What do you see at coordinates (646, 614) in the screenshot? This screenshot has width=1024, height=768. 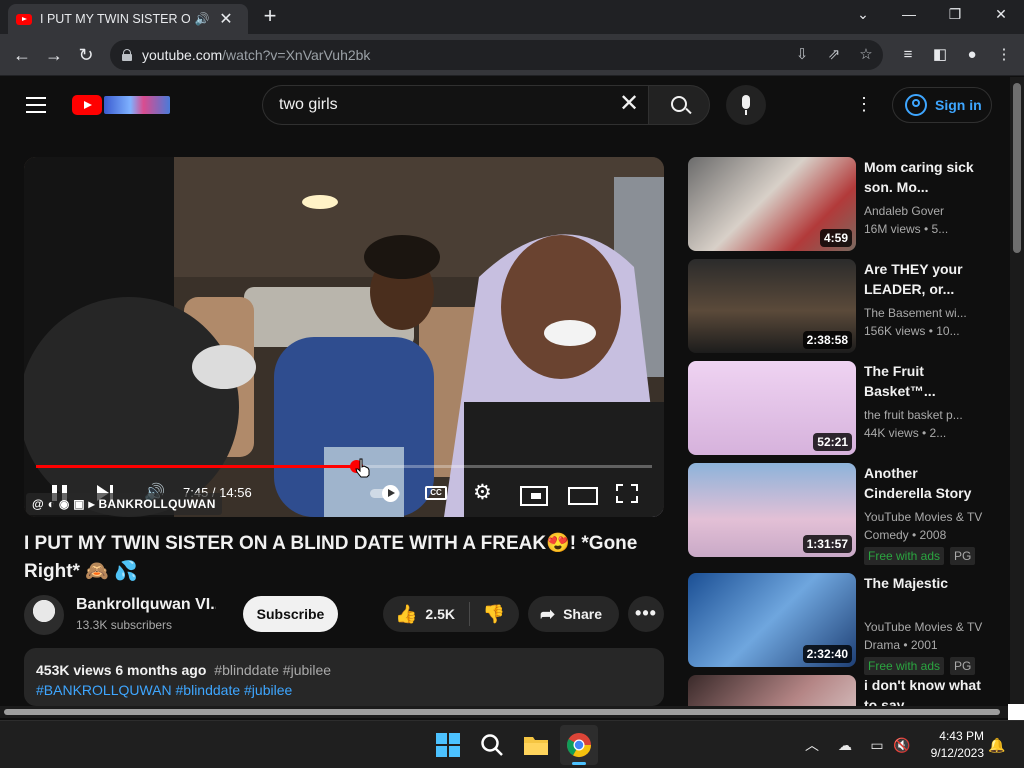 I see `more-actions-button: •••` at bounding box center [646, 614].